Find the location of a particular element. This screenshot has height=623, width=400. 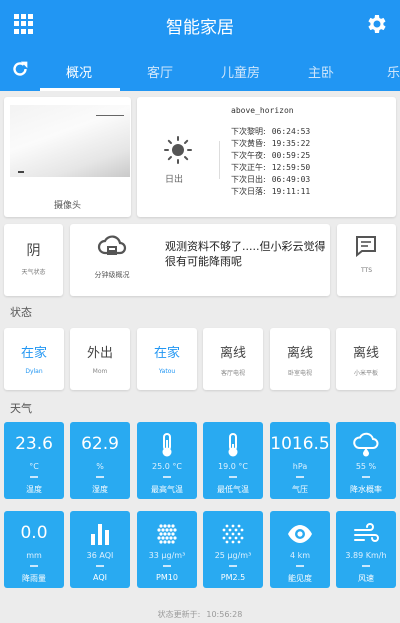

message-icon is located at coordinates (366, 246).